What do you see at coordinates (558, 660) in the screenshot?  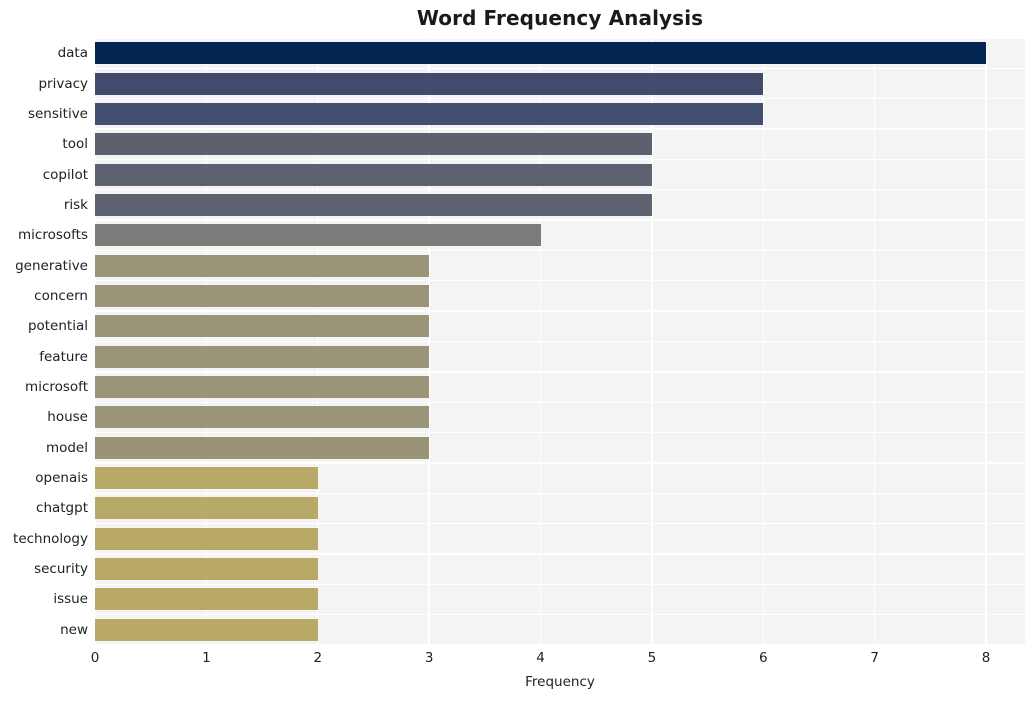 I see `x-axis-tick-labels: 0 1 2 3 4 5 6 7 8` at bounding box center [558, 660].